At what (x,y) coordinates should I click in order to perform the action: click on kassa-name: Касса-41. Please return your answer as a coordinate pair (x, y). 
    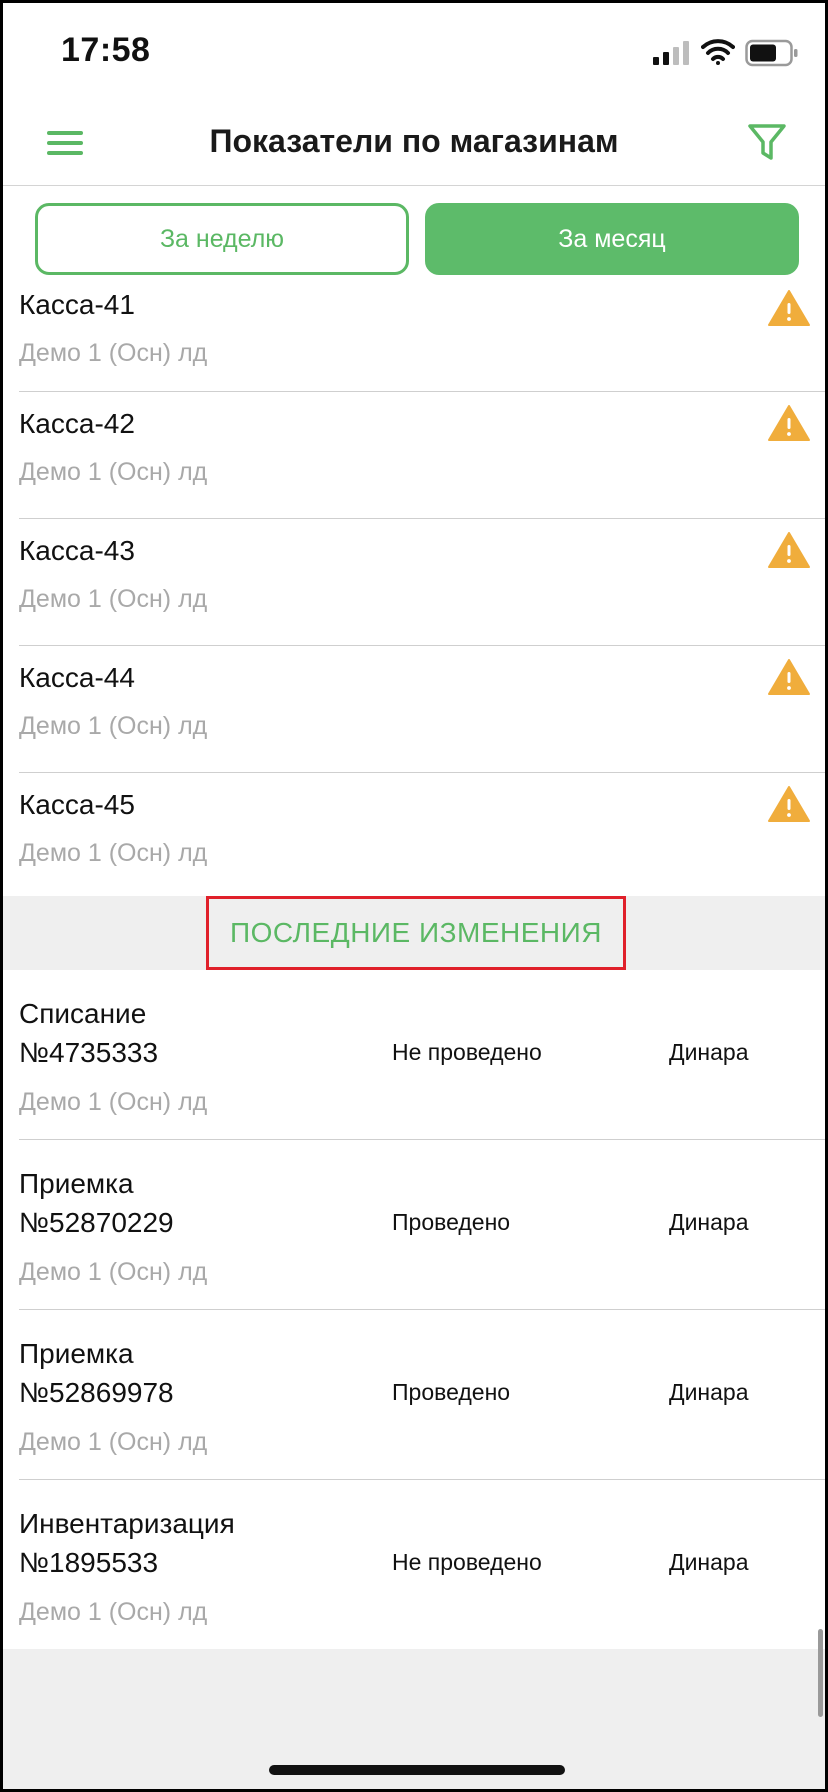
    Looking at the image, I should click on (77, 304).